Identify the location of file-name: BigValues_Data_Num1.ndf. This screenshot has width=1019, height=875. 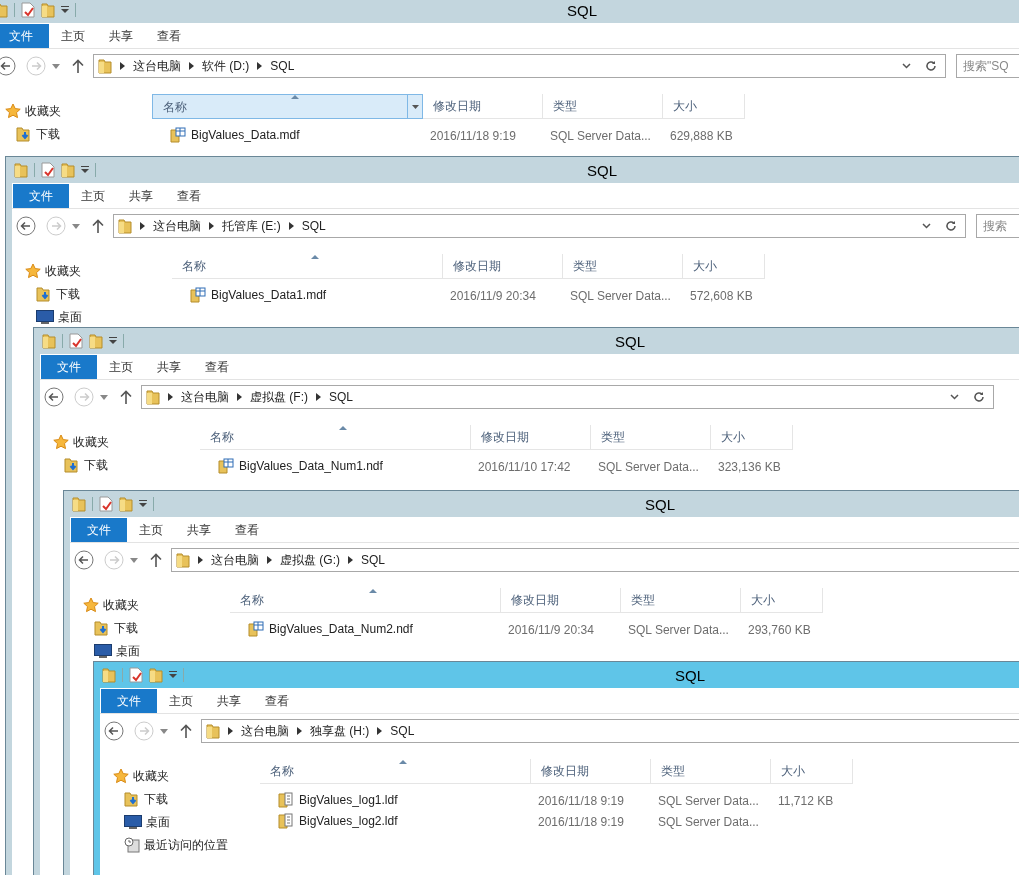
(311, 465).